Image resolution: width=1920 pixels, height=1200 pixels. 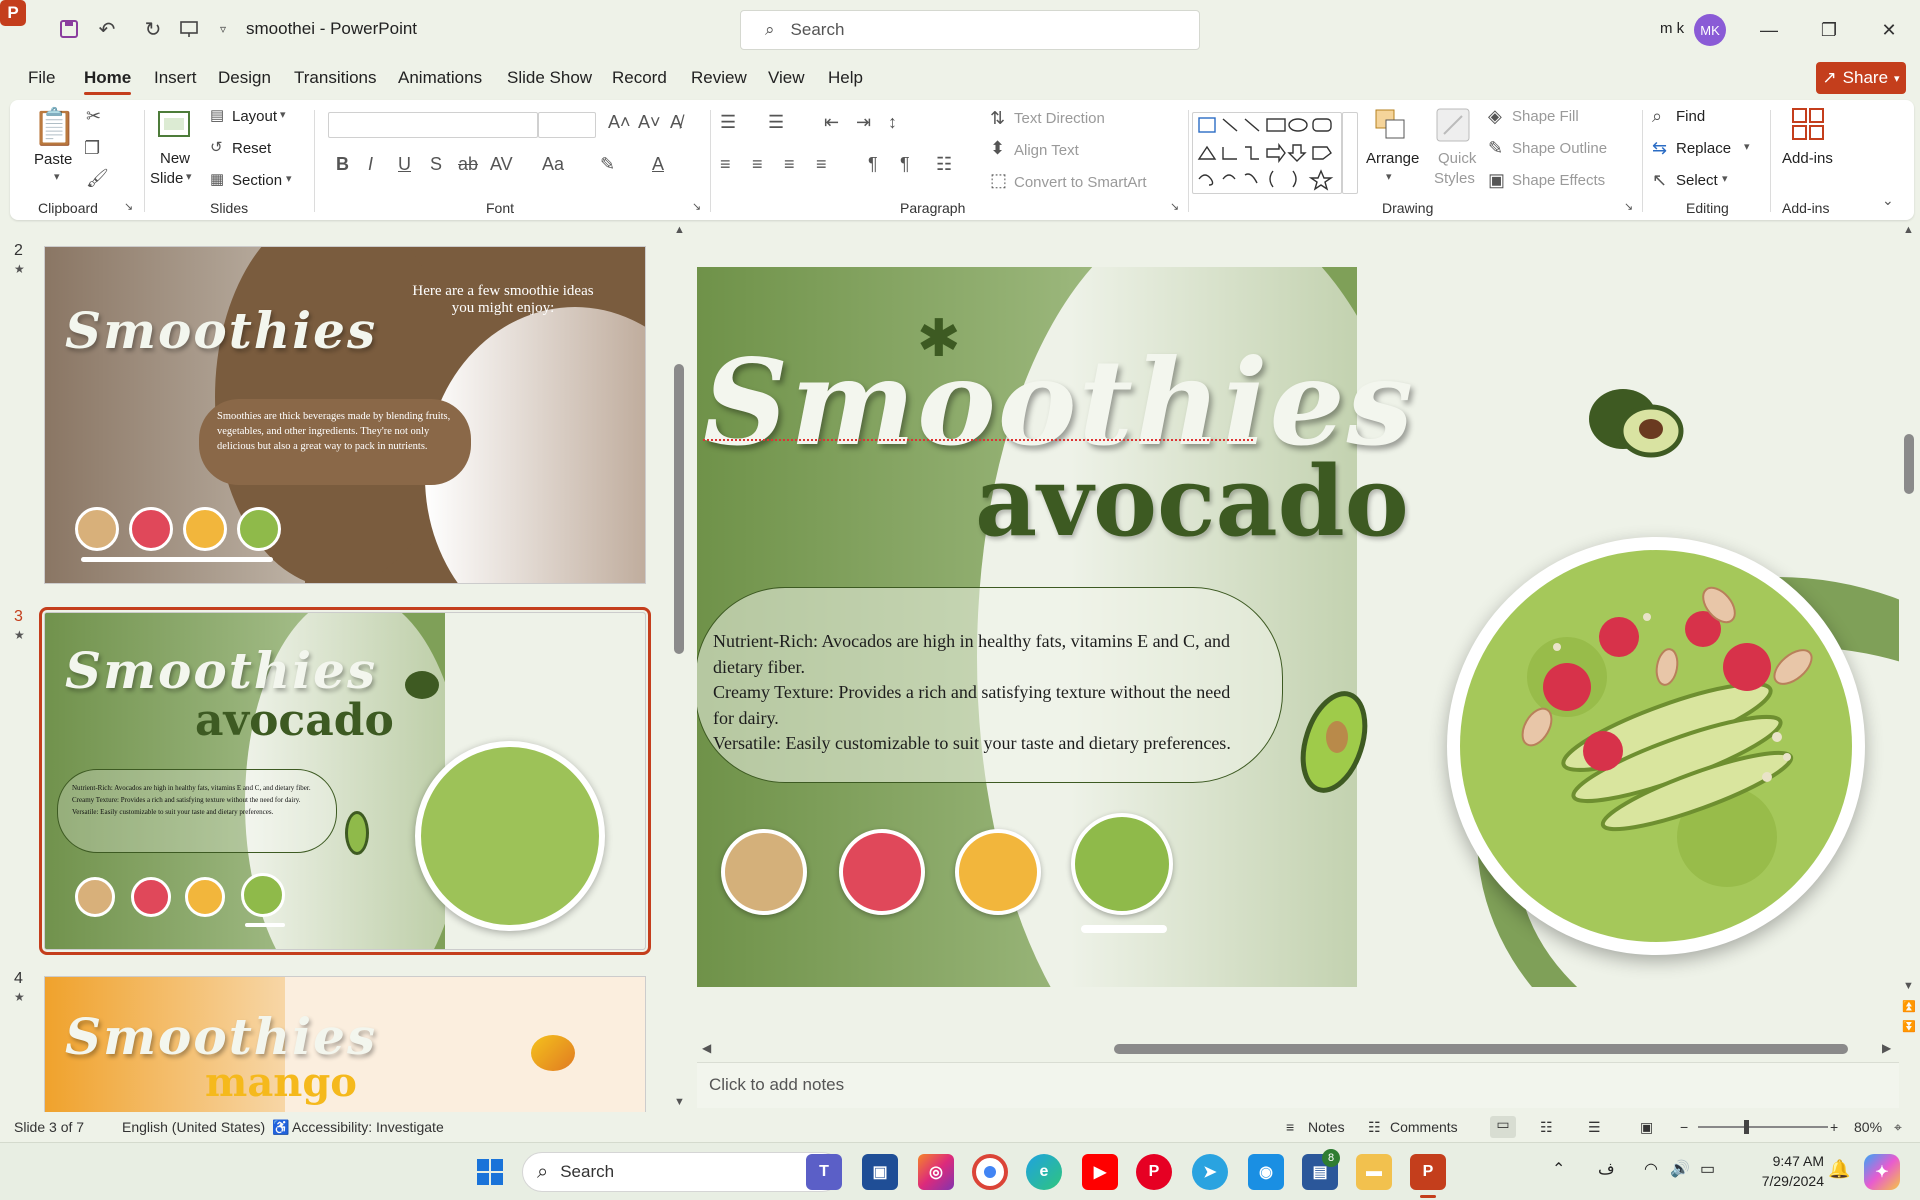 I want to click on avocado-half-image, so click(x=1635, y=423).